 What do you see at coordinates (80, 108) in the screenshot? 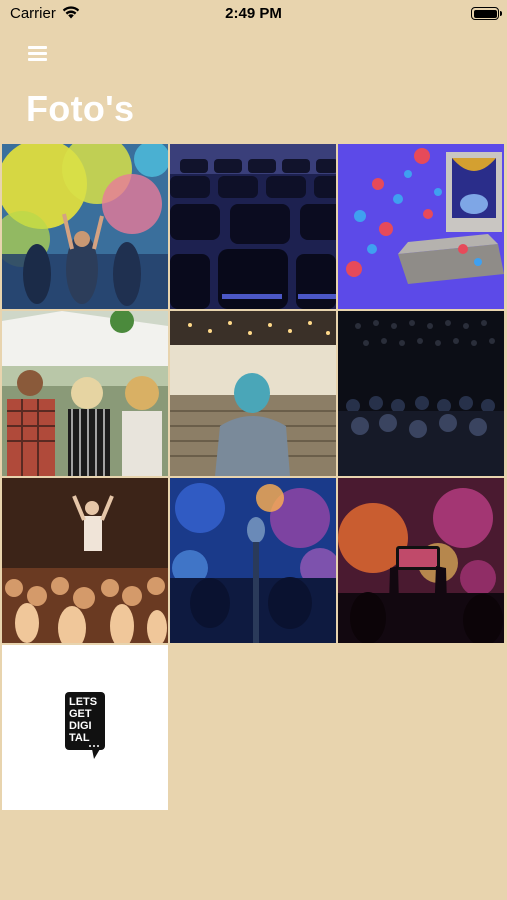
I see `page-title: Foto's` at bounding box center [80, 108].